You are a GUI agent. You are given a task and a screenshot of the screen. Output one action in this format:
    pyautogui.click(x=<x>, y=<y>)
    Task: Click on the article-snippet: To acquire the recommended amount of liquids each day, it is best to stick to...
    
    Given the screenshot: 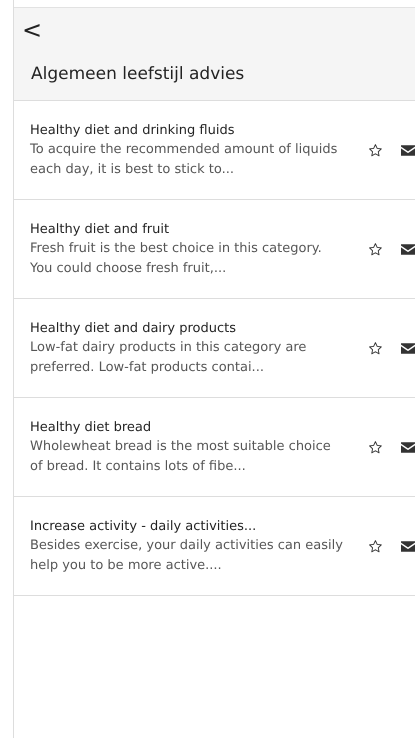 What is the action you would take?
    pyautogui.click(x=184, y=159)
    